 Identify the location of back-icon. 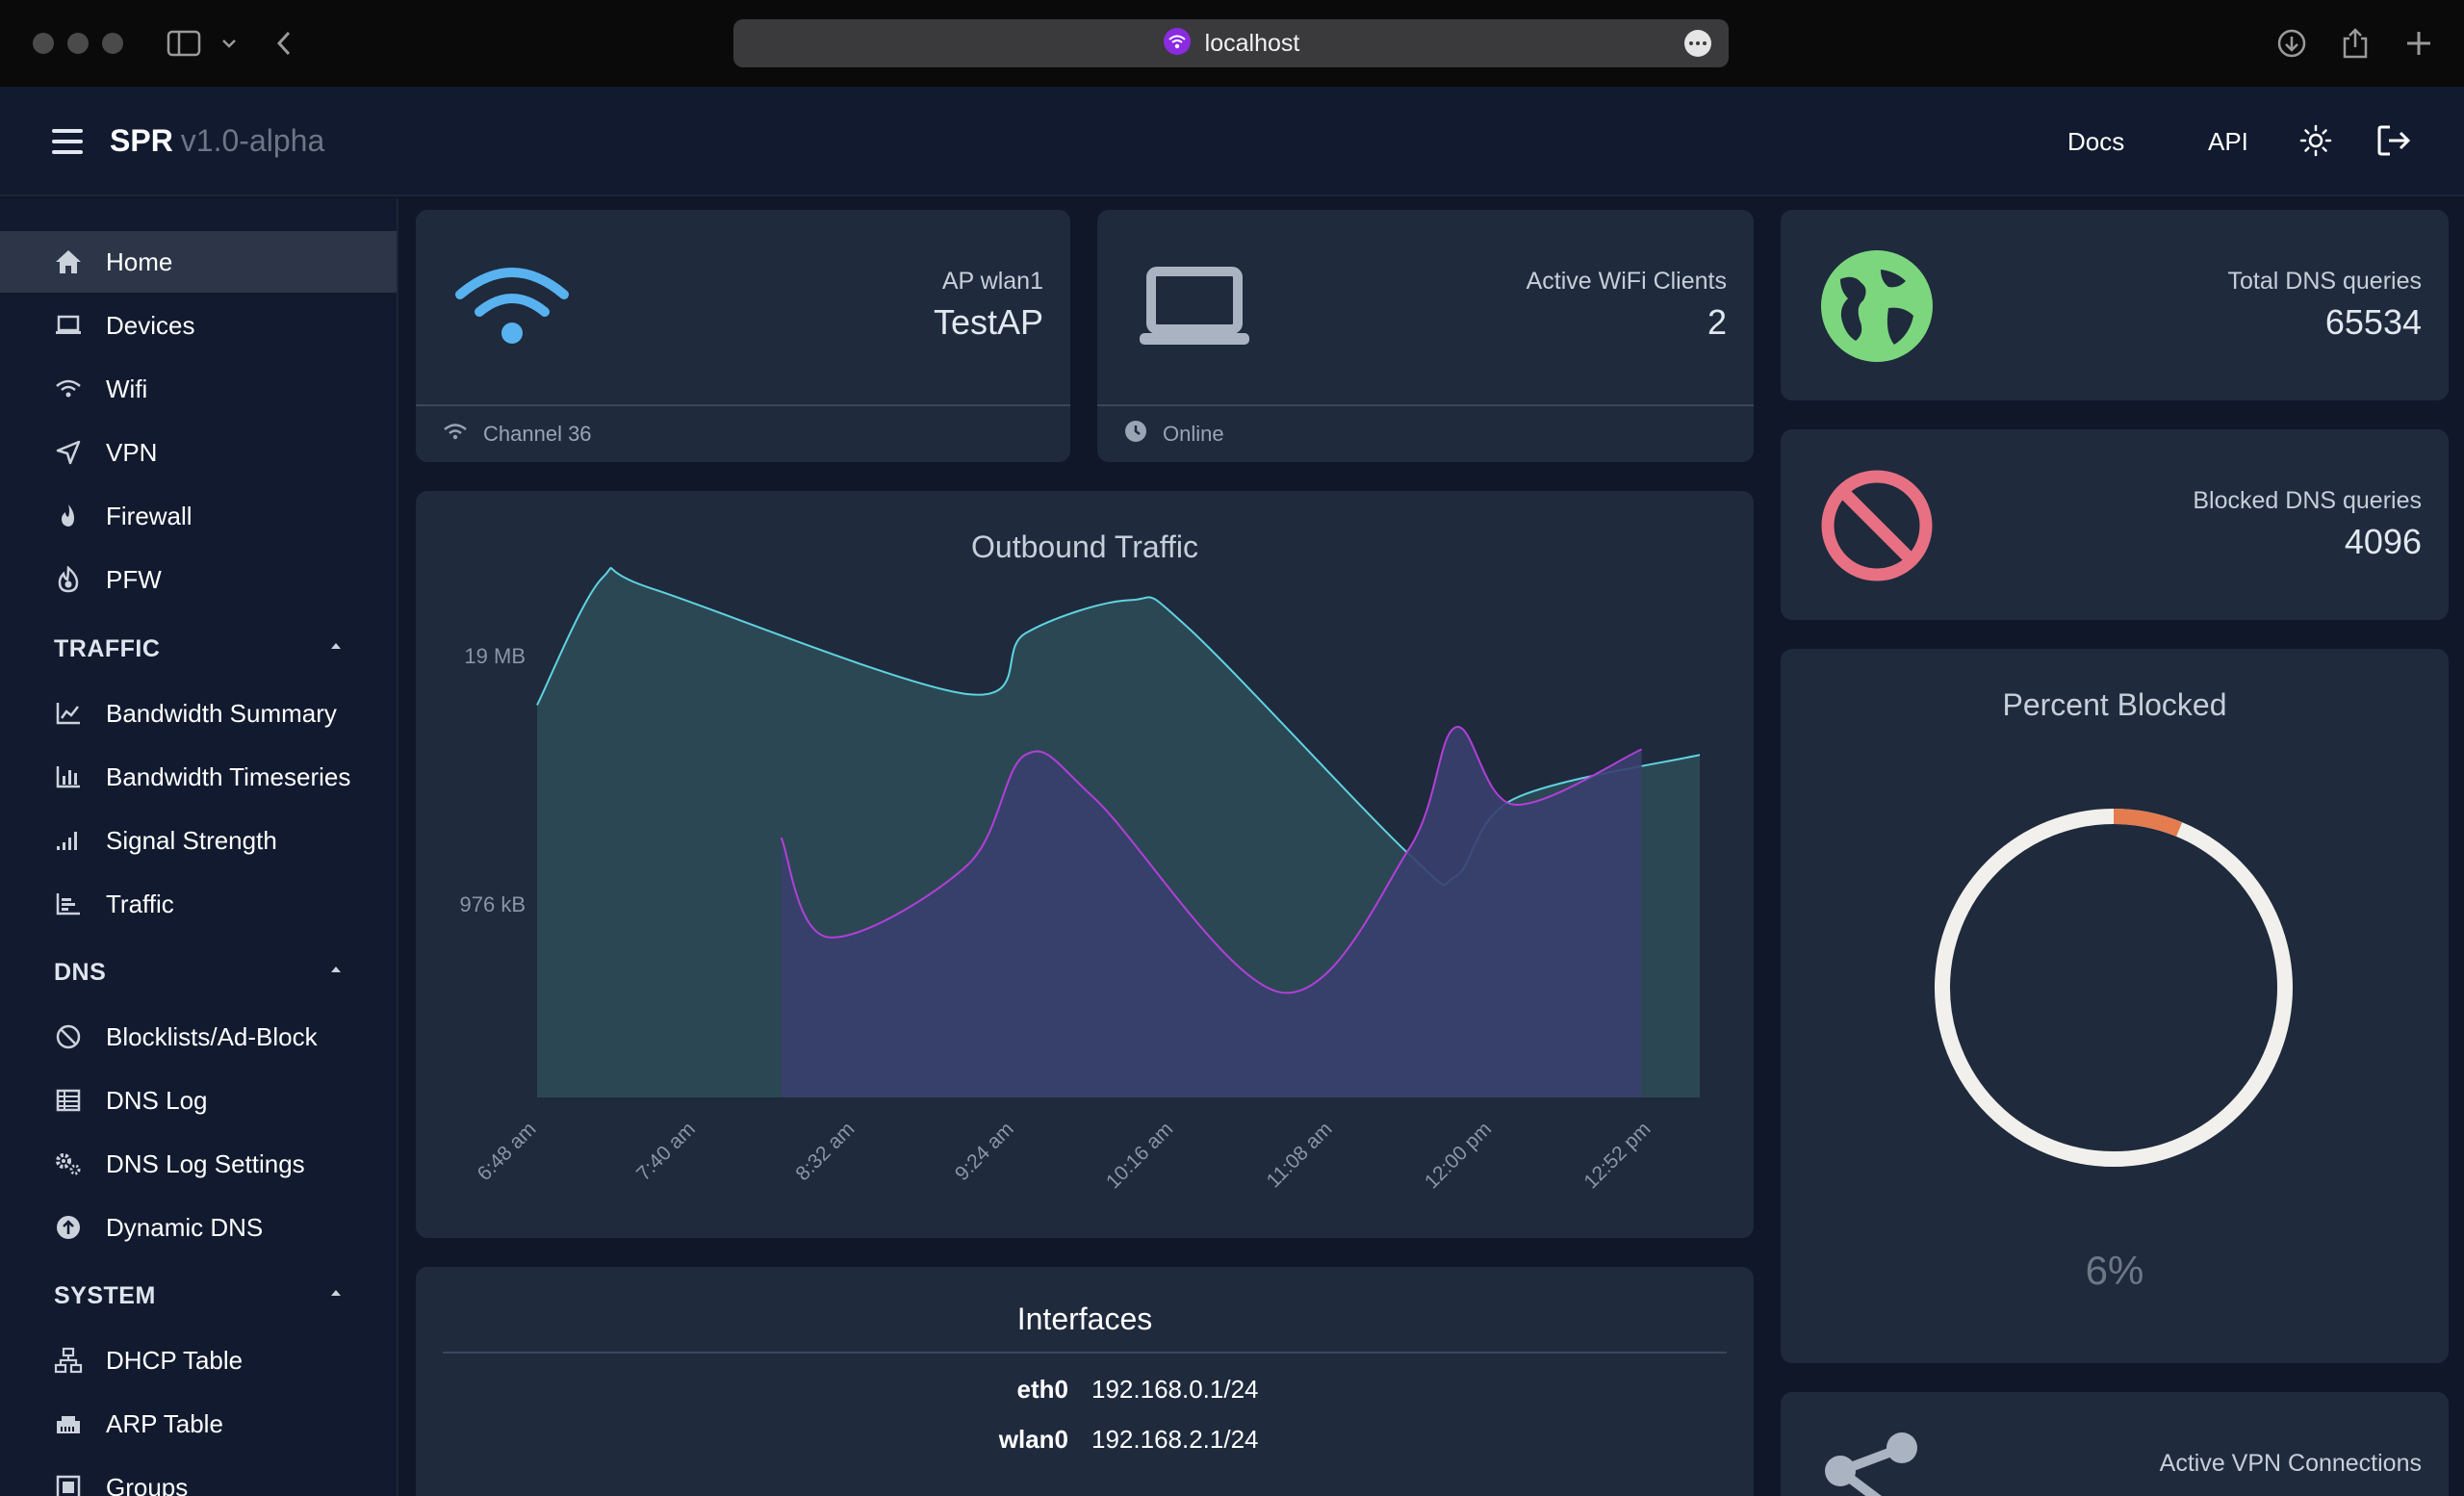
(284, 43).